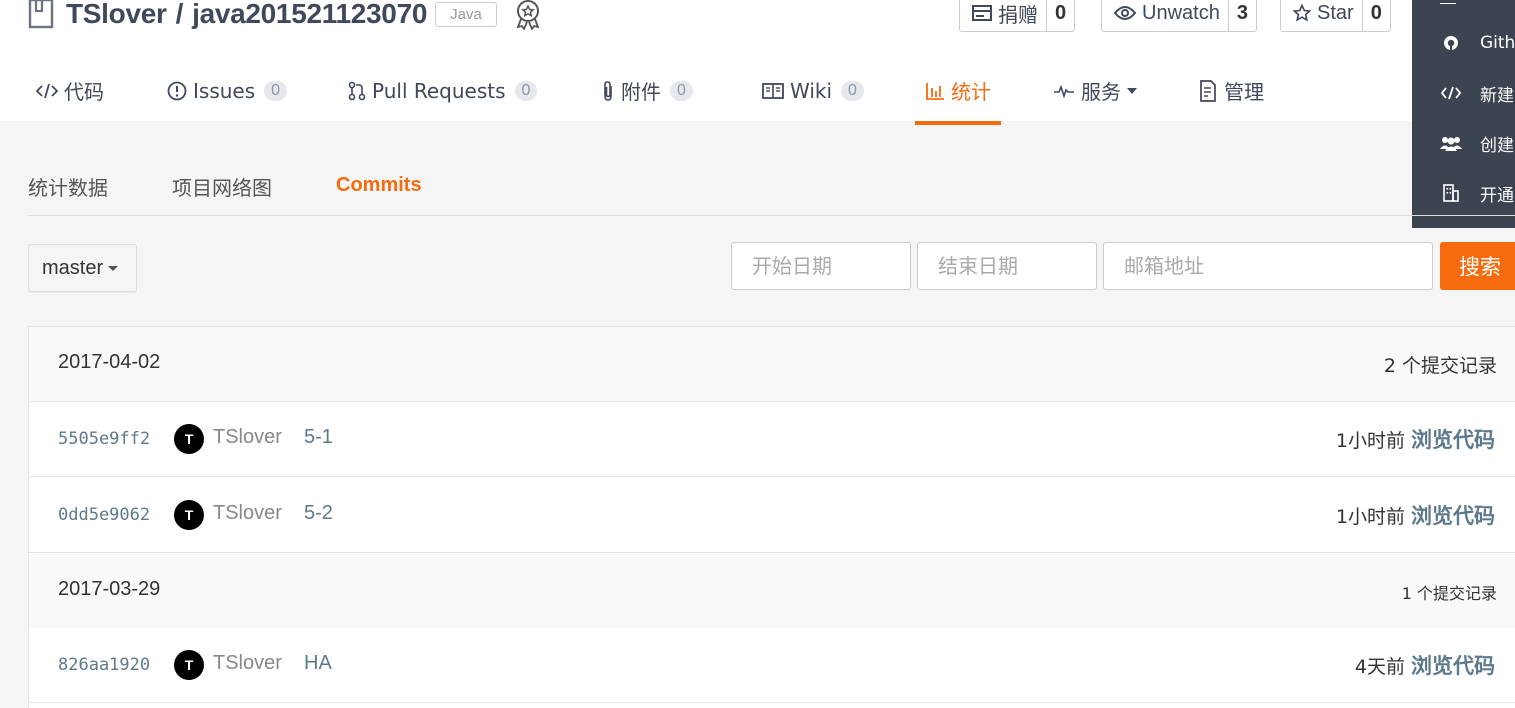  What do you see at coordinates (1060, 15) in the screenshot?
I see `donate-count: 0` at bounding box center [1060, 15].